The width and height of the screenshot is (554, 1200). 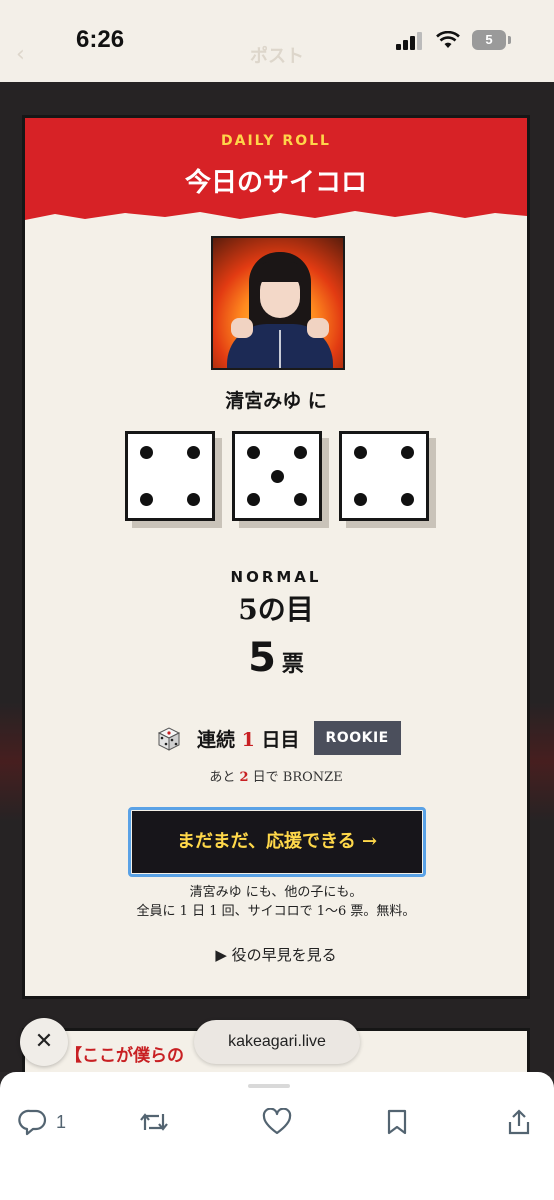 I want to click on share-icon, so click(x=519, y=1122).